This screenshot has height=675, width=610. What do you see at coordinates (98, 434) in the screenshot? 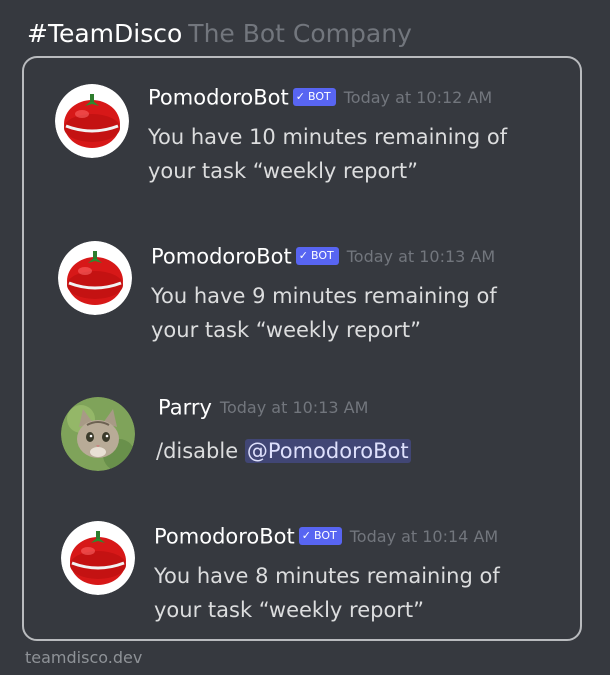
I see `cat-avatar` at bounding box center [98, 434].